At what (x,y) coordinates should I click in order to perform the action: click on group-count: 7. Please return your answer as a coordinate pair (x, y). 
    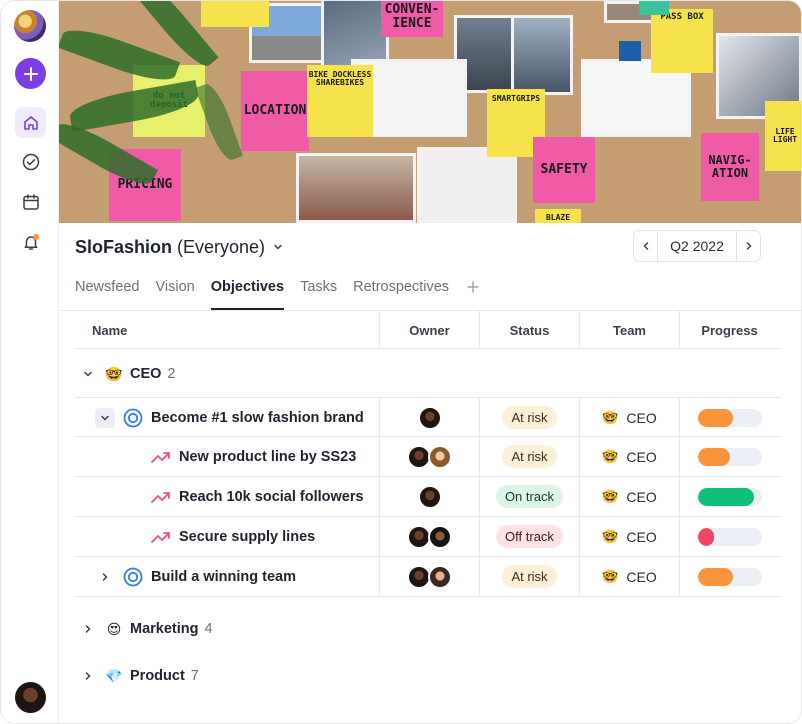
    Looking at the image, I should click on (194, 676).